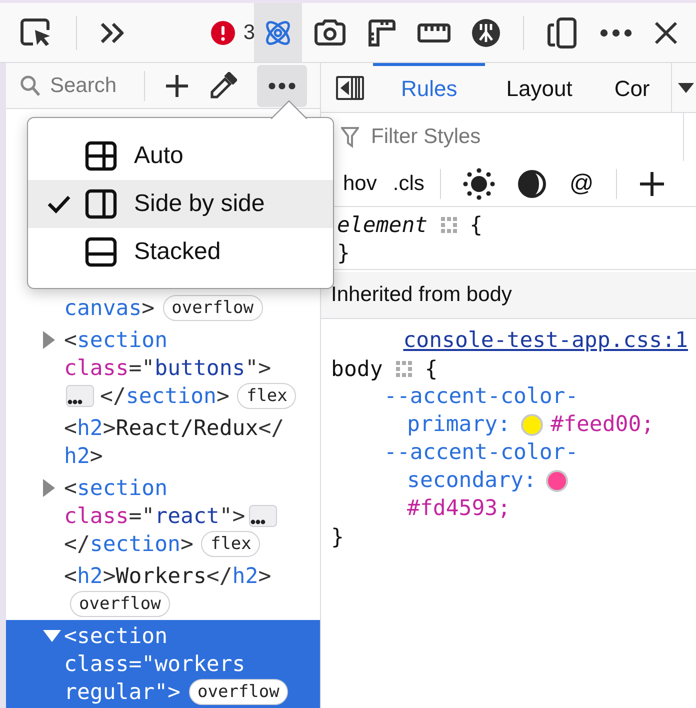  I want to click on add-node-icon, so click(177, 86).